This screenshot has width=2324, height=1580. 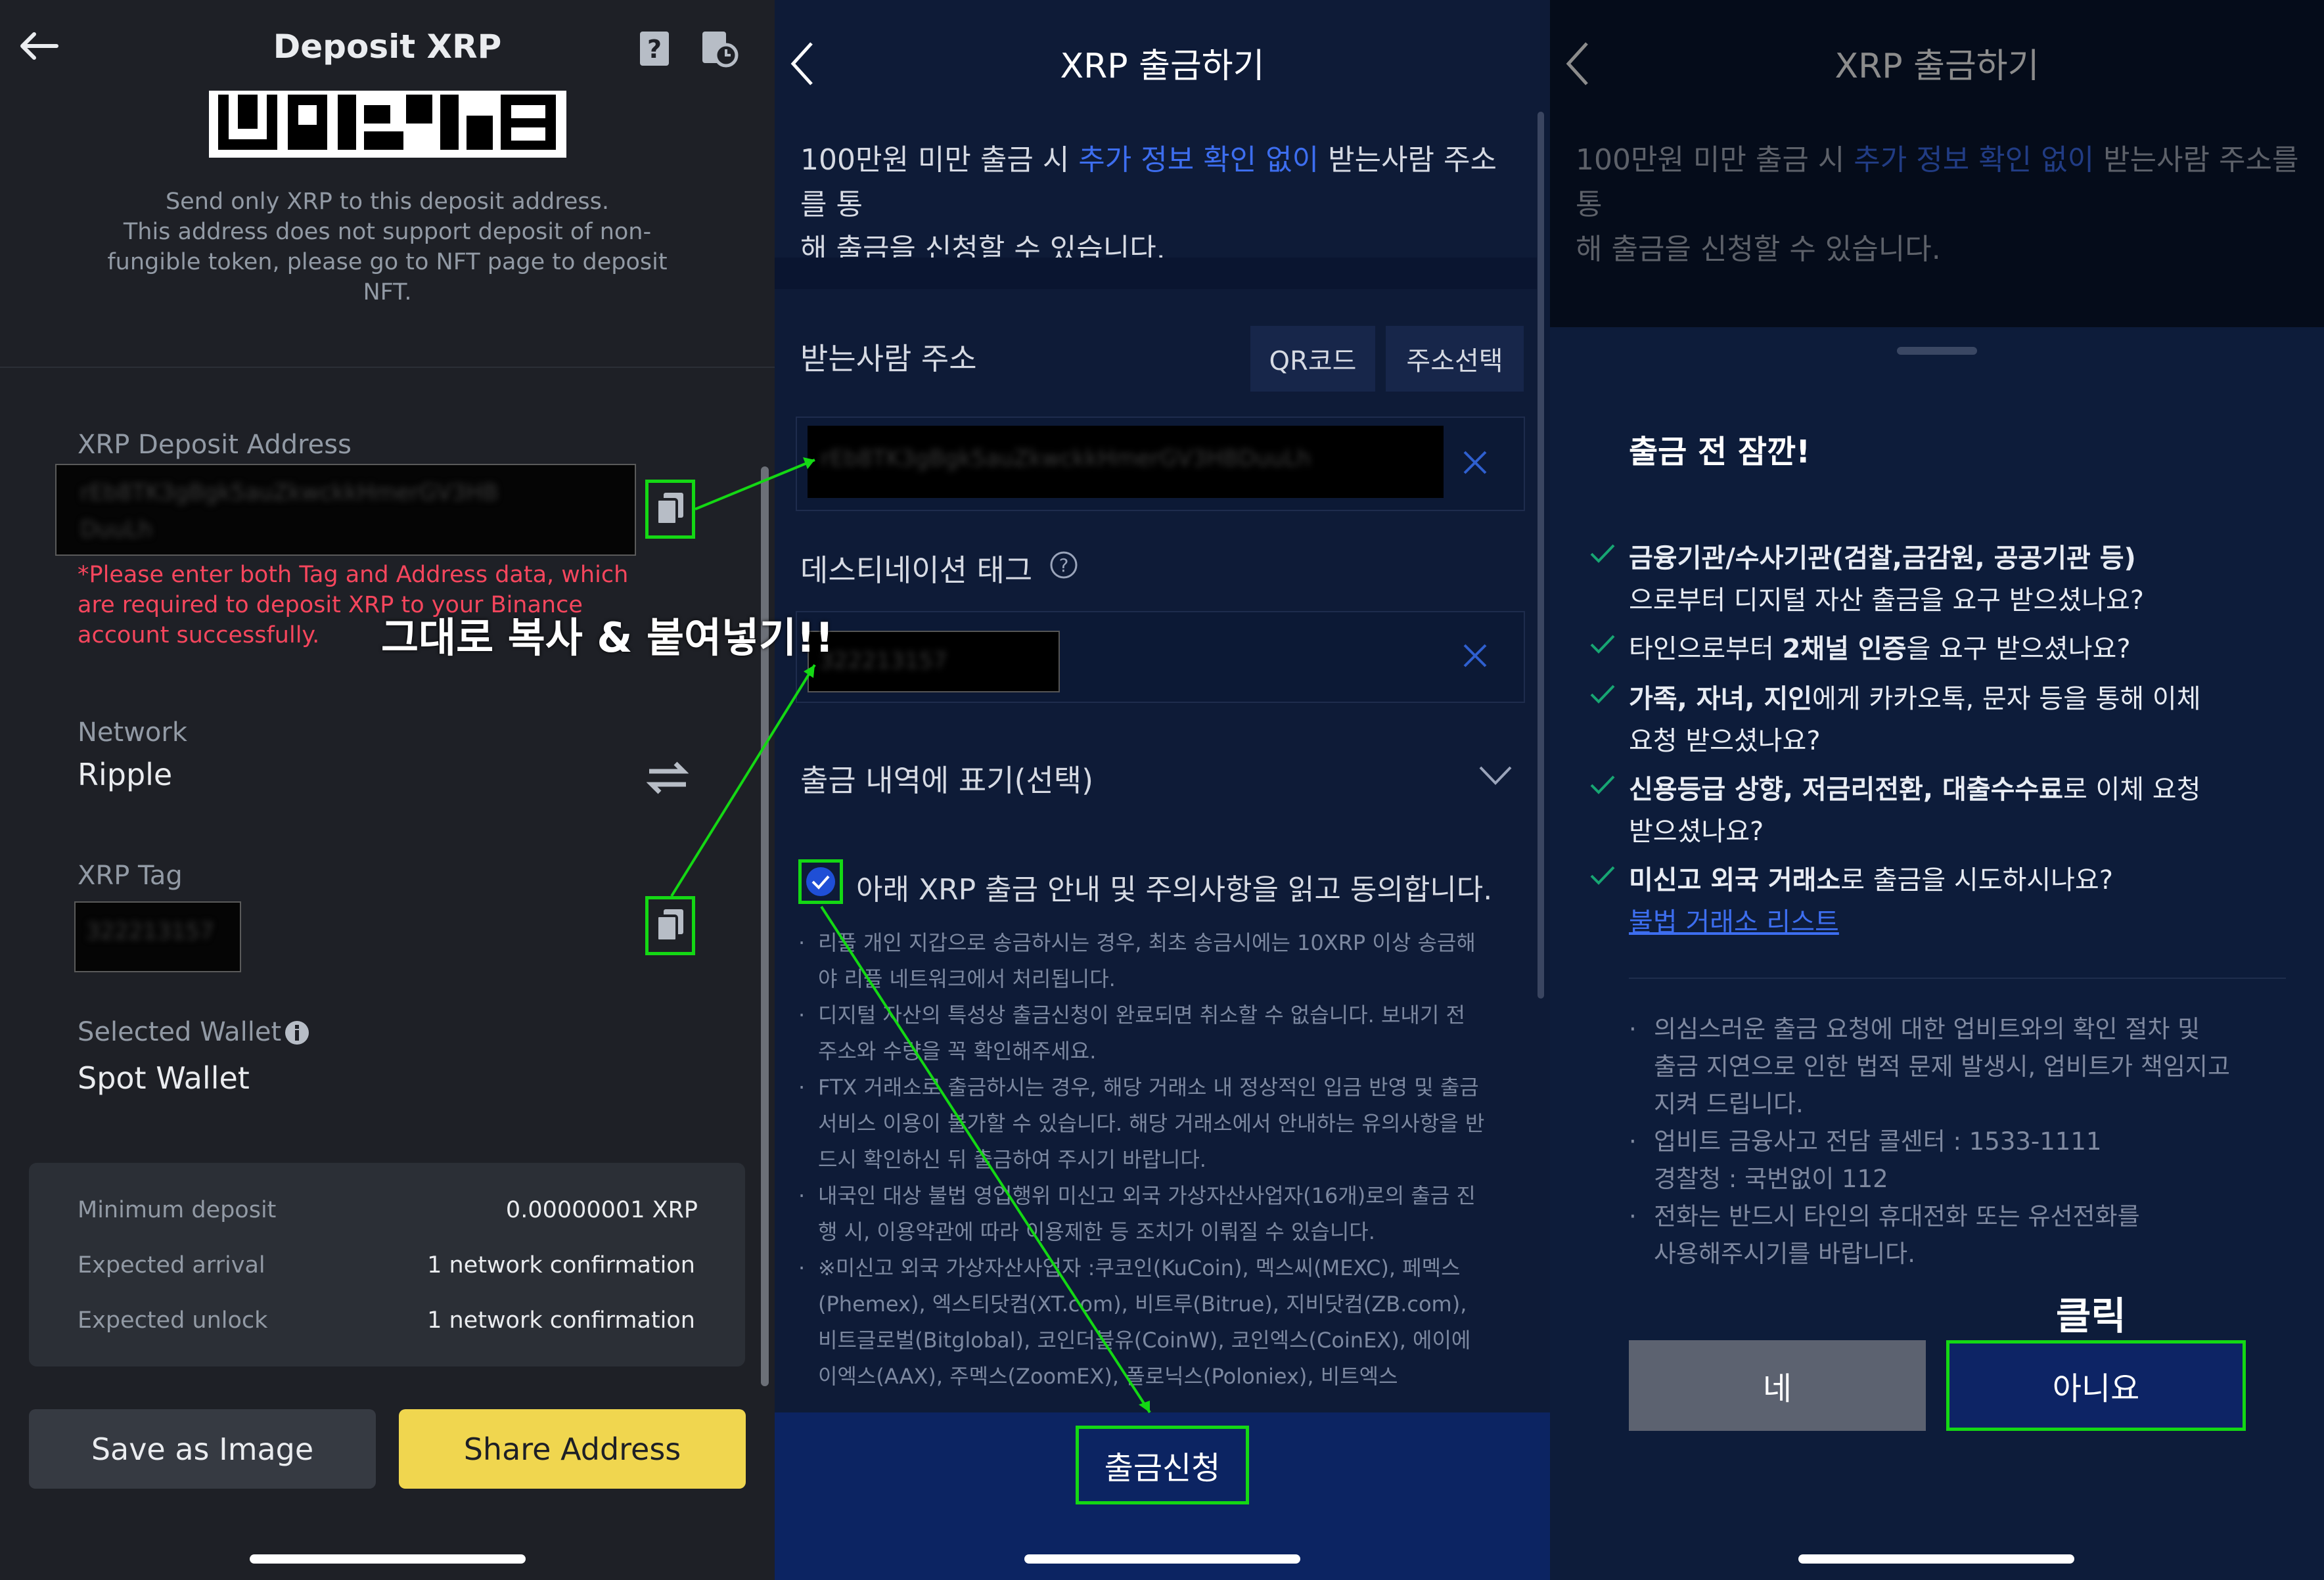 I want to click on annotation-arrows, so click(x=910, y=935).